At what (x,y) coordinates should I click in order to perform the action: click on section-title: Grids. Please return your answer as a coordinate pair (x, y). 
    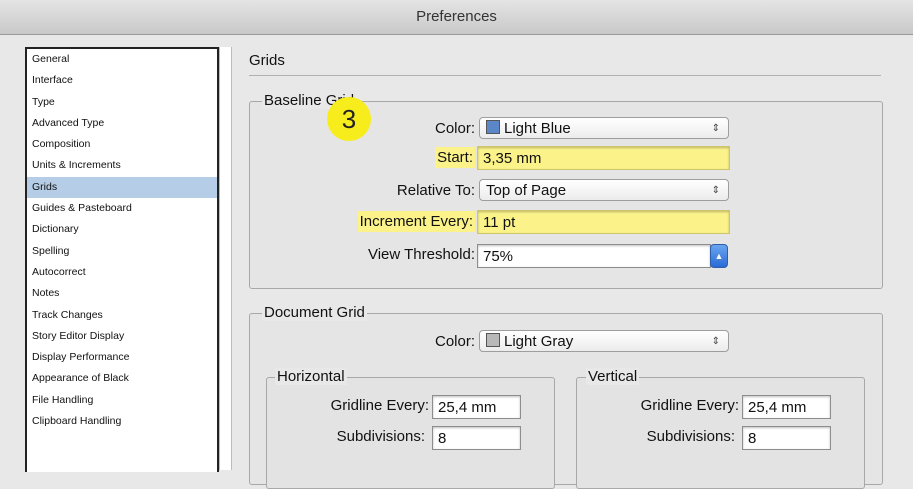
    Looking at the image, I should click on (267, 60).